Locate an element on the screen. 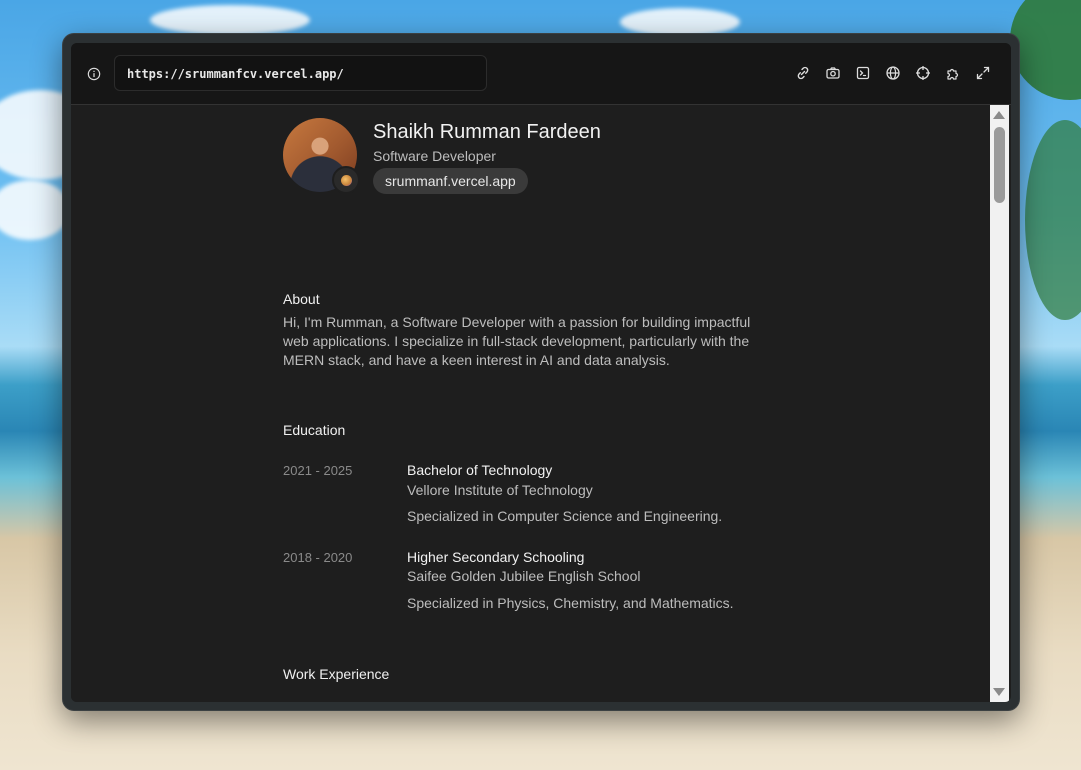  website-link: srummanf.vercel.app is located at coordinates (450, 181).